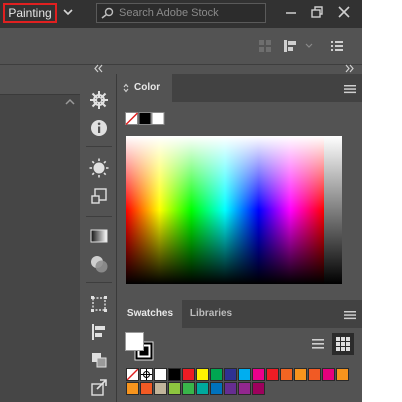 The width and height of the screenshot is (402, 402). I want to click on grid-view-button, so click(343, 344).